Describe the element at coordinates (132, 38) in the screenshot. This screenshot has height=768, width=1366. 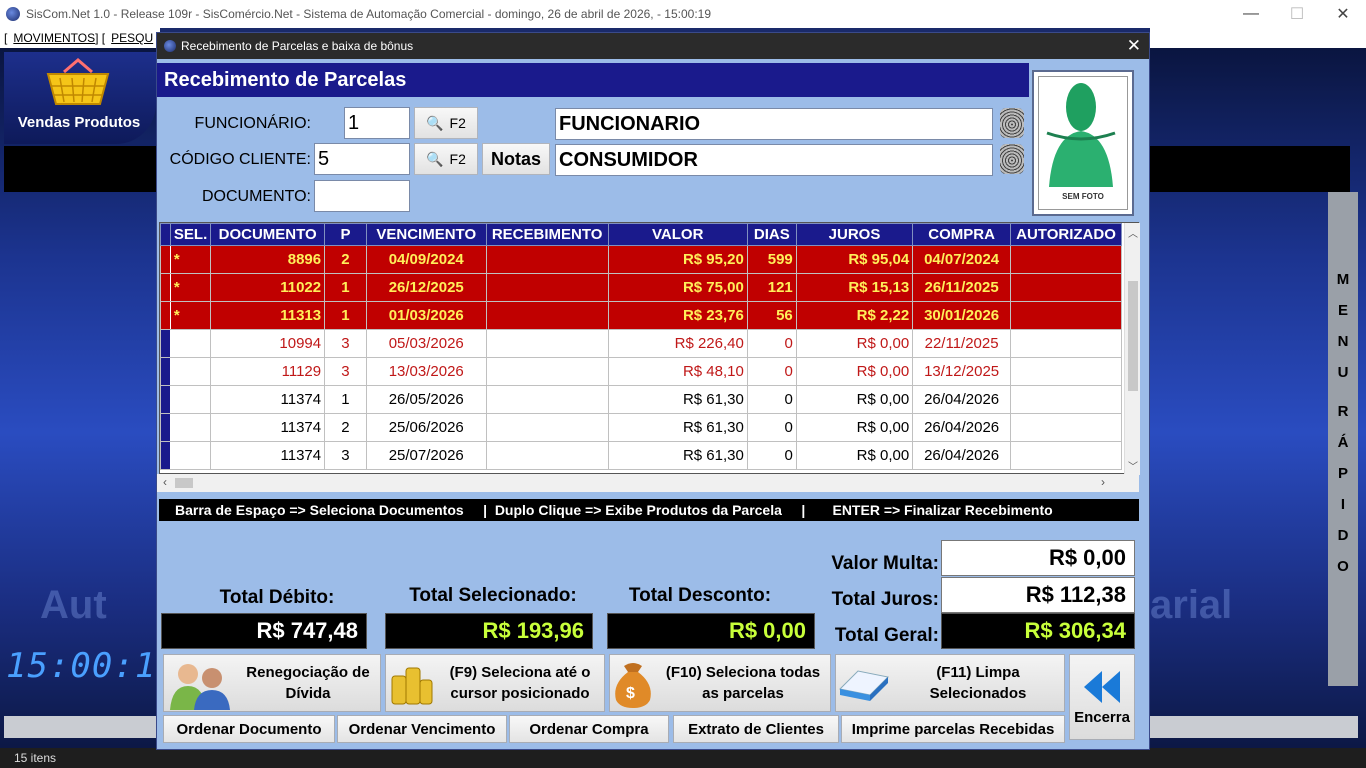
I see `menu-pesquisa: PESQU` at that location.